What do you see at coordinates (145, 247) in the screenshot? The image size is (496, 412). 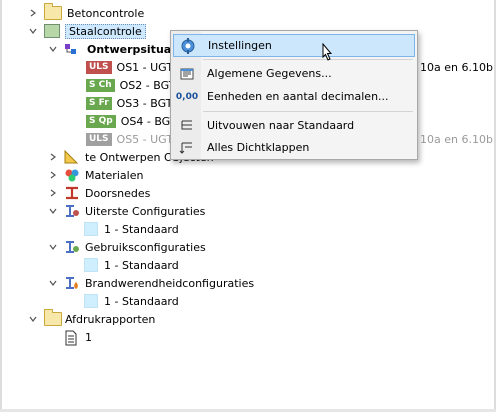 I see `tree-item-label: Gebruiksconfiguraties` at bounding box center [145, 247].